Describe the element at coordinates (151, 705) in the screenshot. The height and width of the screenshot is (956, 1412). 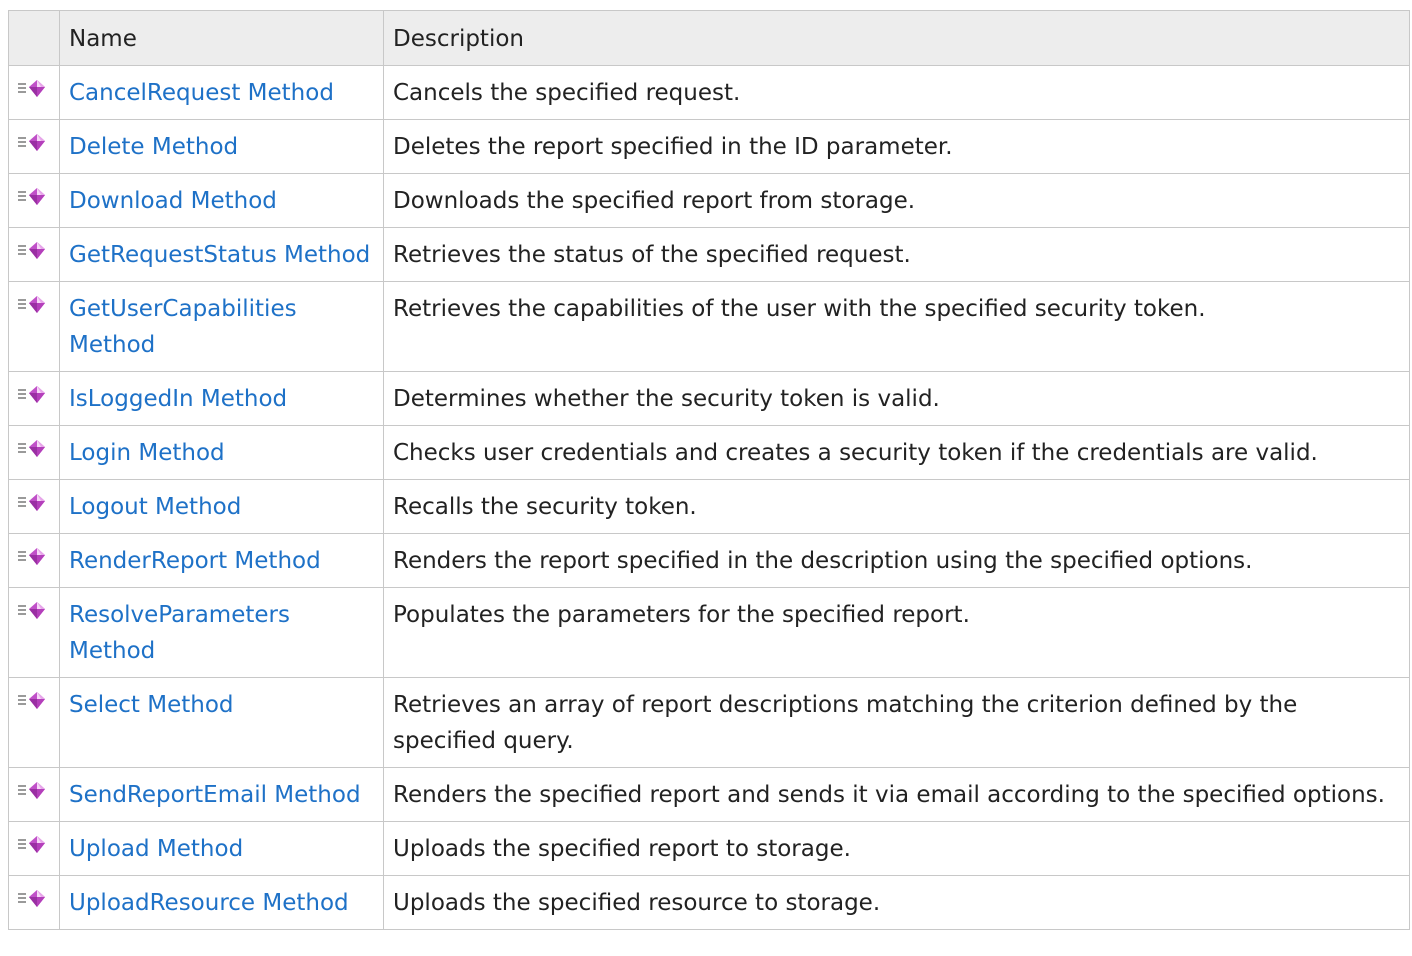
I see `method-link: Select Method` at that location.